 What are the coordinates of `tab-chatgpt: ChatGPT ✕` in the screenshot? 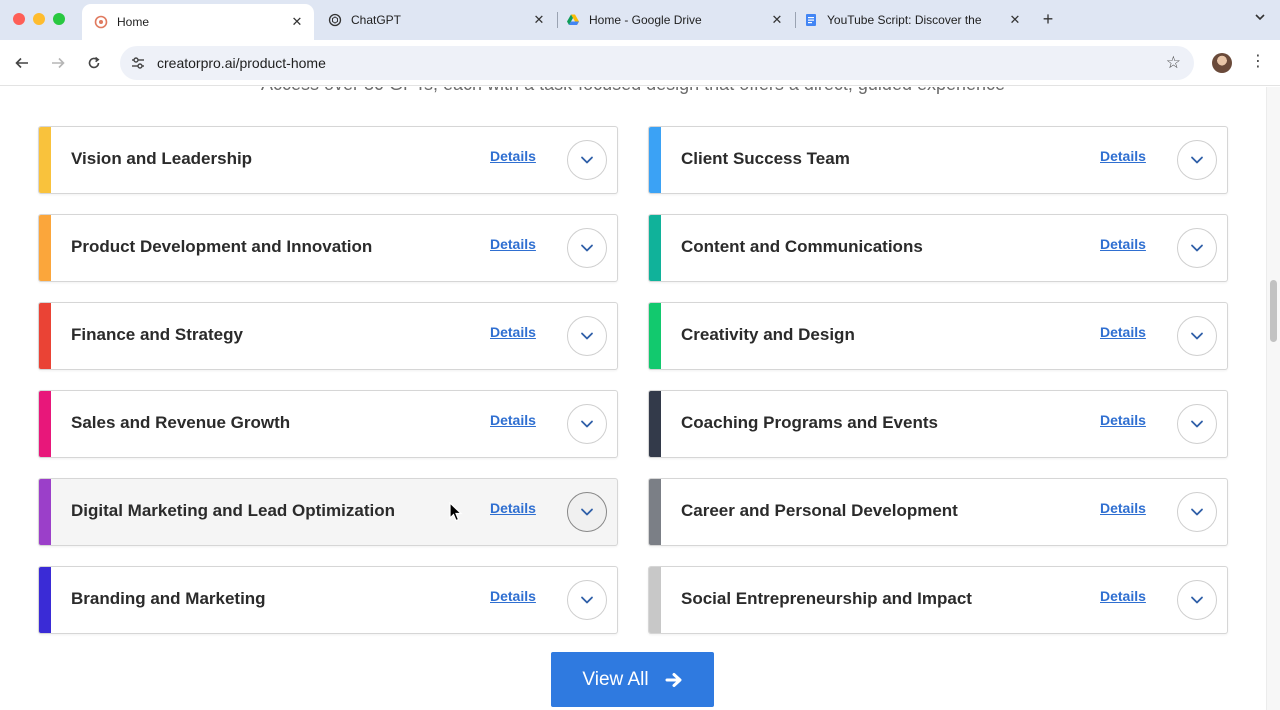 It's located at (436, 20).